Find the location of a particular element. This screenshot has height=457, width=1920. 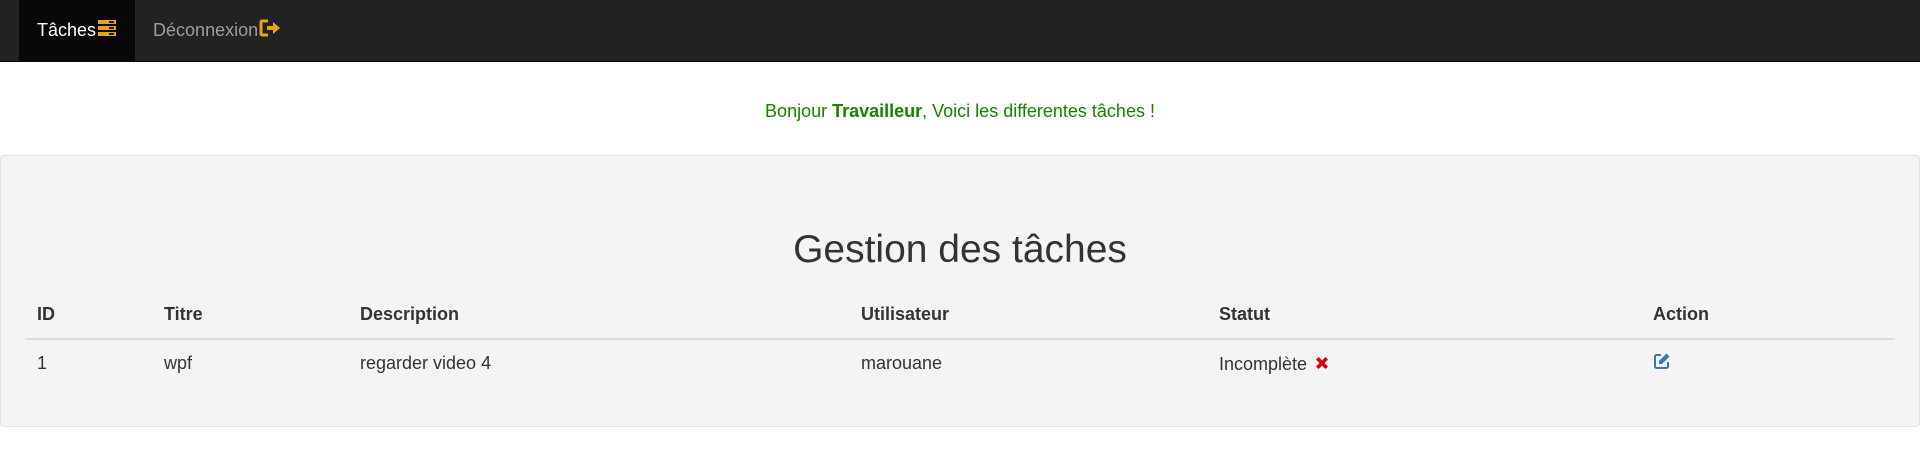

greeting-prefix: Bonjour is located at coordinates (799, 111).